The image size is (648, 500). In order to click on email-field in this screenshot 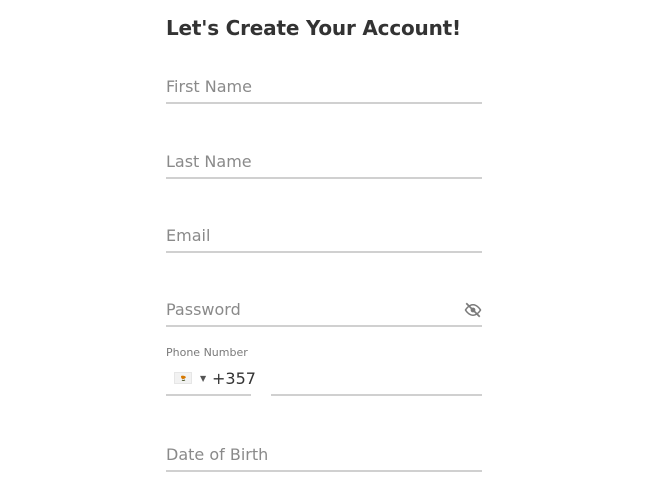, I will do `click(324, 237)`.